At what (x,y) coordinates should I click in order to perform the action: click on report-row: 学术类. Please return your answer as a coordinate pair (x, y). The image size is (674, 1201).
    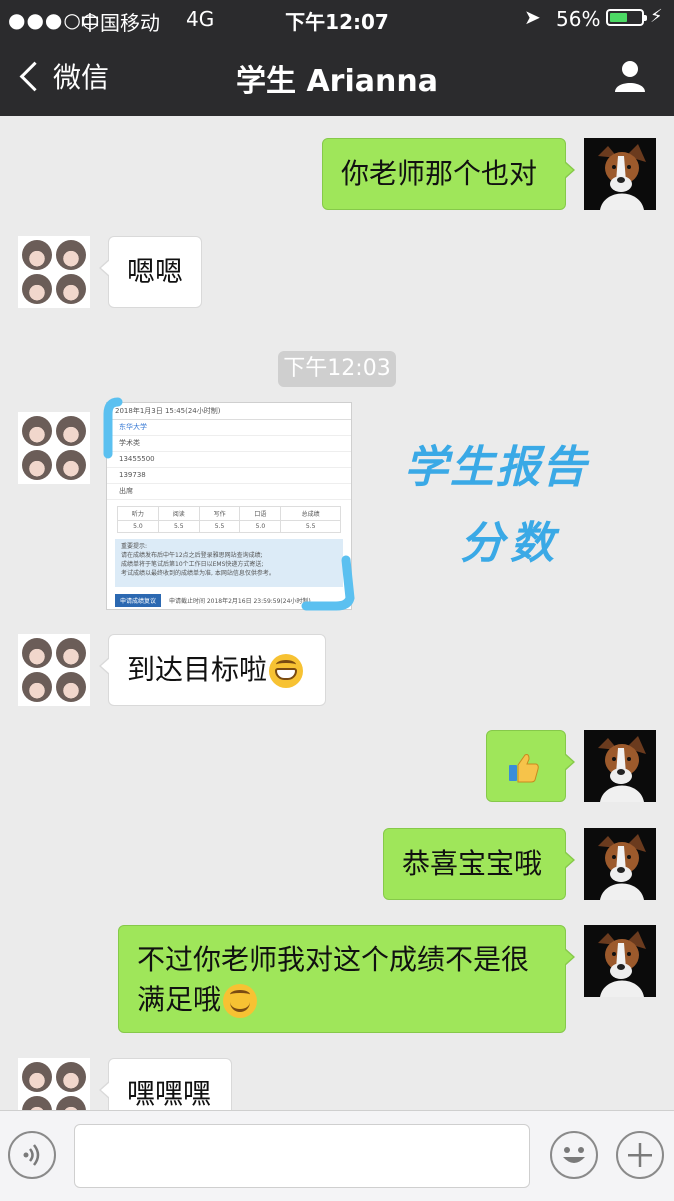
    Looking at the image, I should click on (229, 444).